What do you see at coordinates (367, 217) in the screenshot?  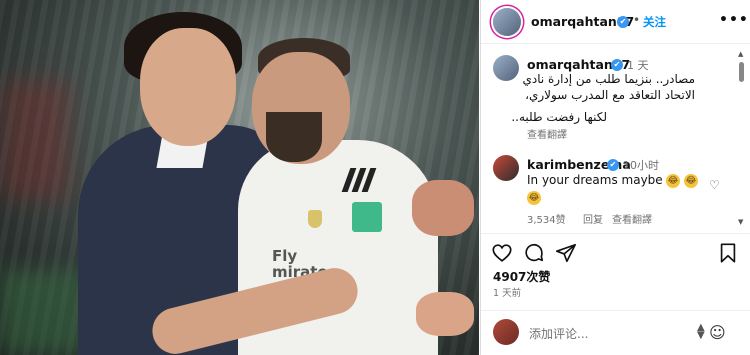 I see `jersey-patch` at bounding box center [367, 217].